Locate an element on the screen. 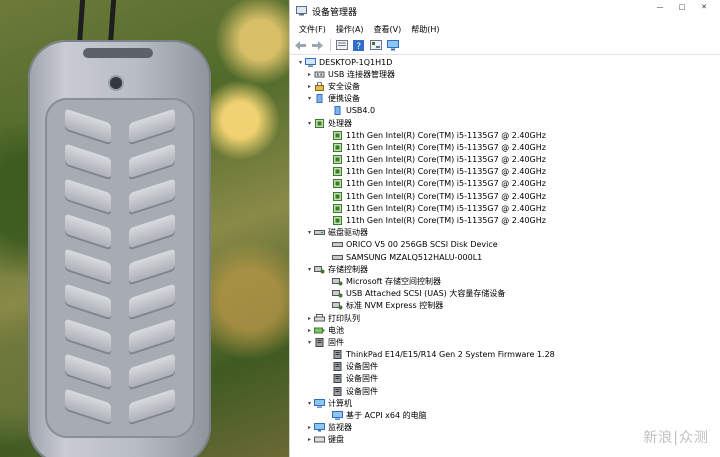  tree-item-portable-usb4: USB4.0 is located at coordinates (505, 111).